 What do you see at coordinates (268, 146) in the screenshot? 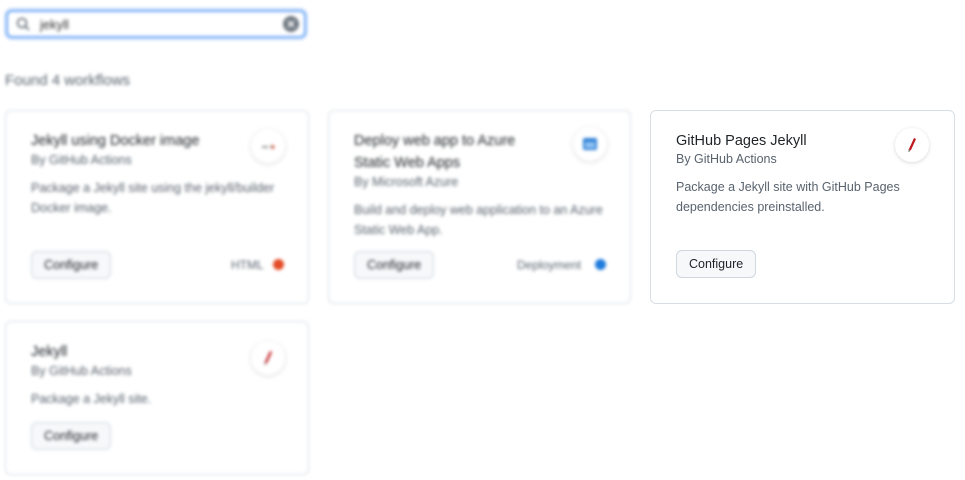
I see `docker-icon` at bounding box center [268, 146].